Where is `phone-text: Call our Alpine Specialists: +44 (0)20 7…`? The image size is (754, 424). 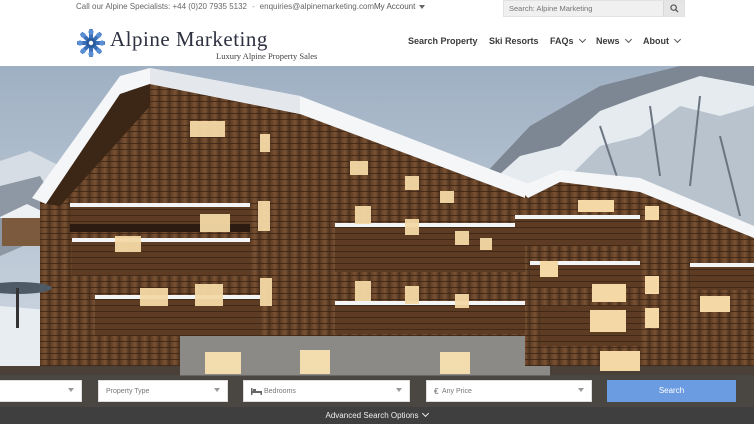 phone-text: Call our Alpine Specialists: +44 (0)20 7… is located at coordinates (161, 6).